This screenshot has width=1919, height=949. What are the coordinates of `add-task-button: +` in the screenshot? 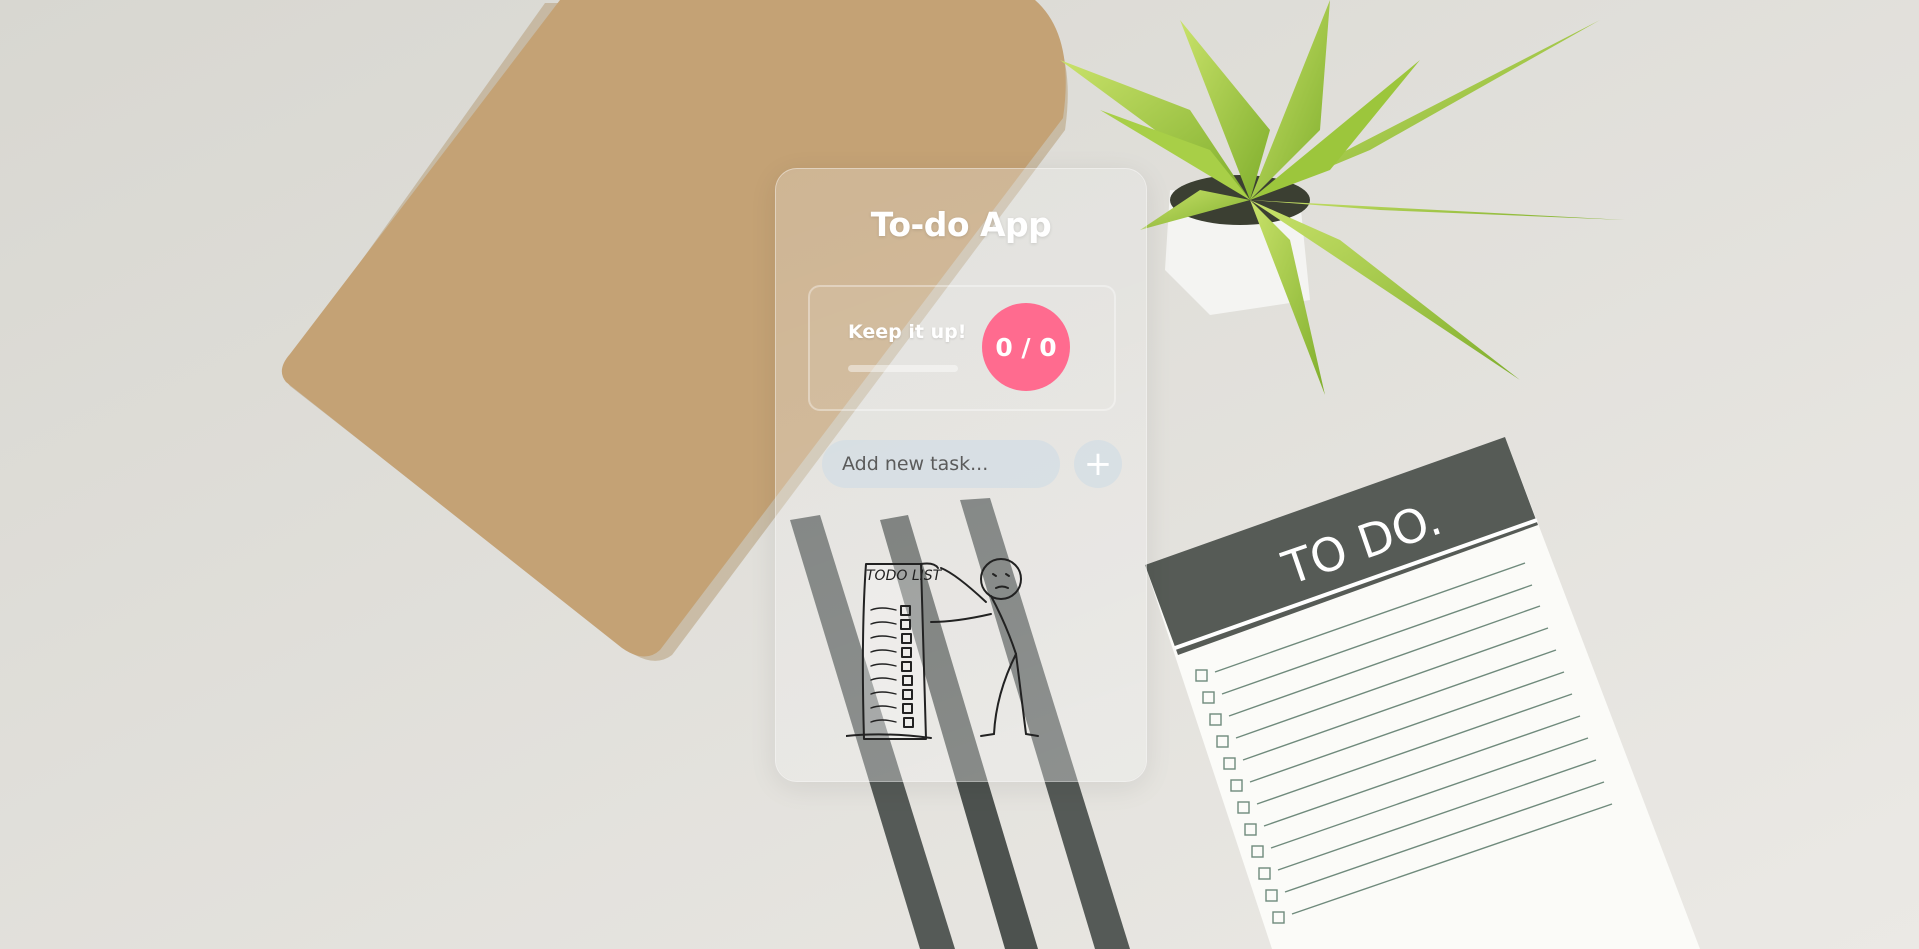 It's located at (1098, 464).